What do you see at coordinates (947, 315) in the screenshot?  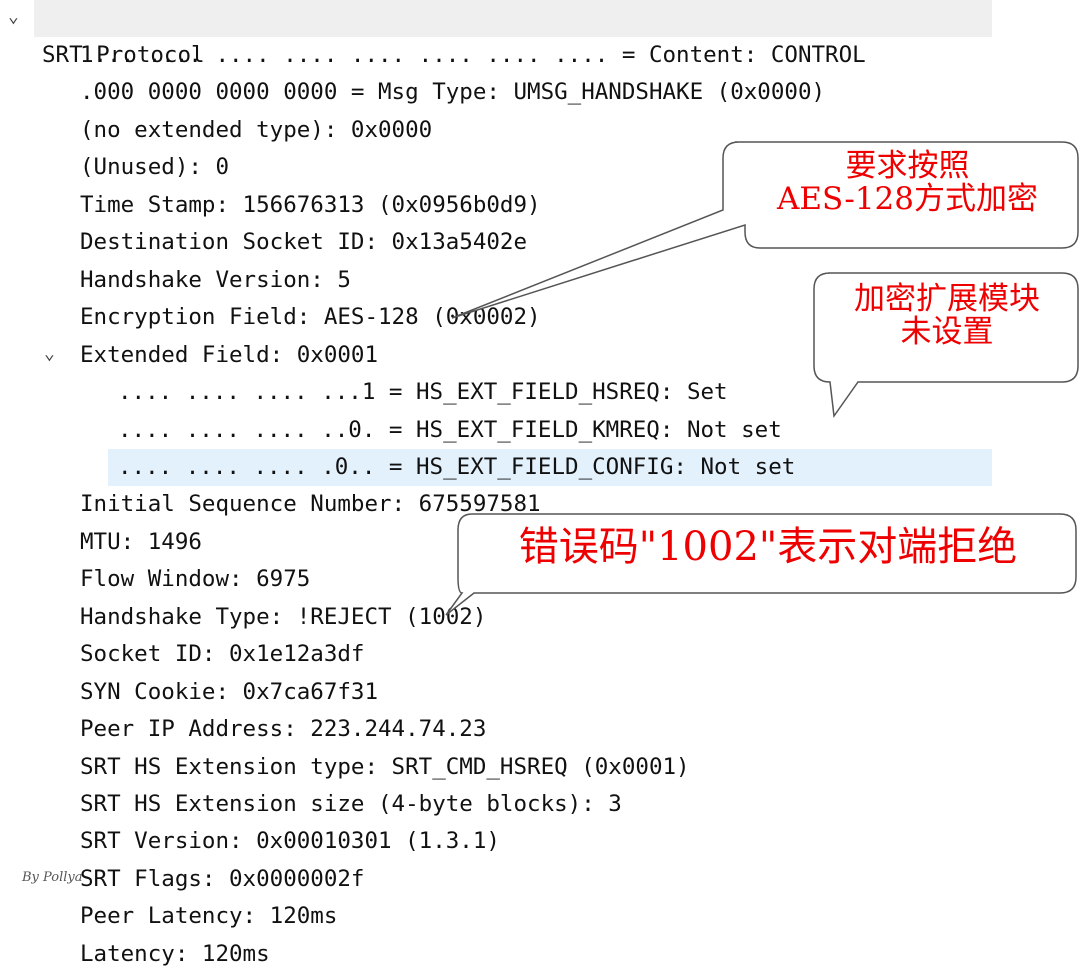 I see `callout-kmreq-text: 加密扩展模块 未设置` at bounding box center [947, 315].